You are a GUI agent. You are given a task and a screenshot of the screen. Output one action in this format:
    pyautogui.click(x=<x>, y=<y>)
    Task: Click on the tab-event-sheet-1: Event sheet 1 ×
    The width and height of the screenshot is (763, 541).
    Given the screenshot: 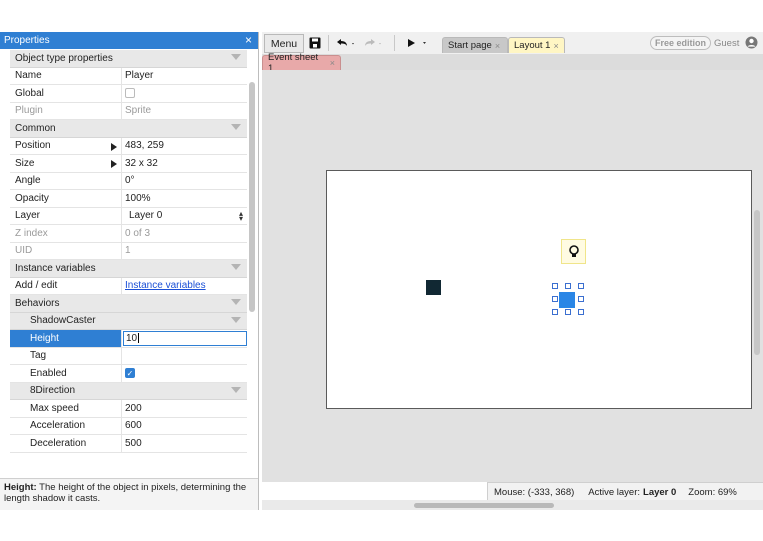 What is the action you would take?
    pyautogui.click(x=301, y=63)
    